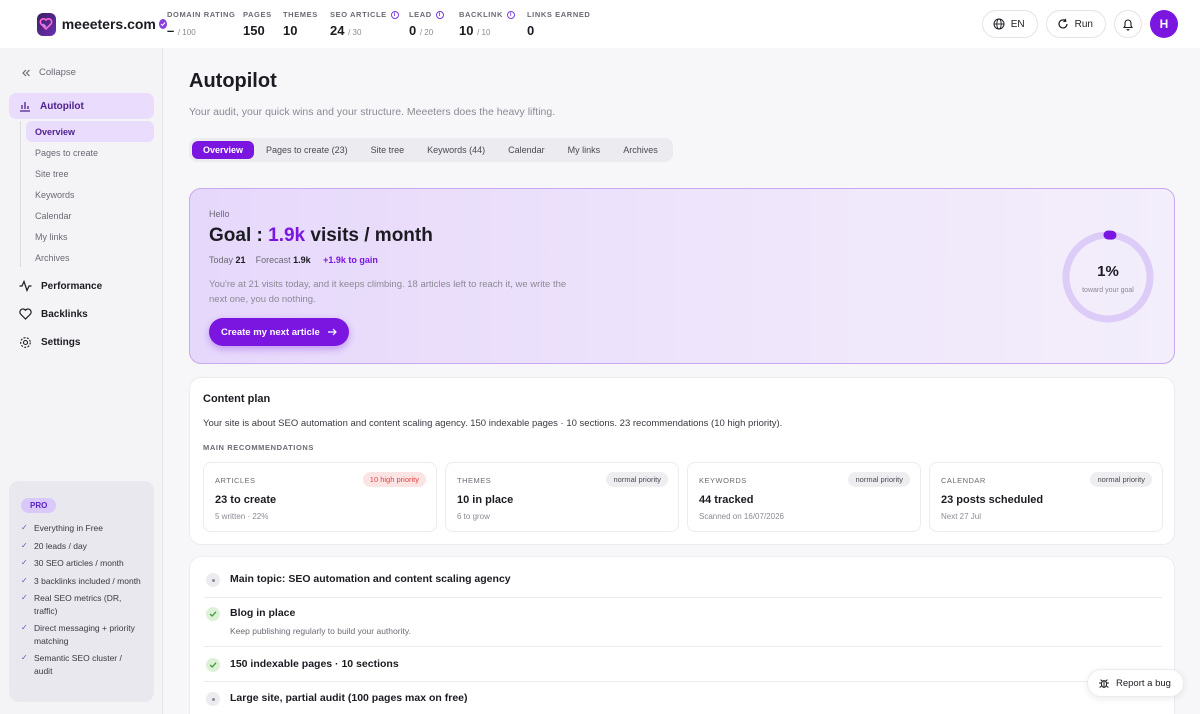 The image size is (1200, 714). Describe the element at coordinates (46, 24) in the screenshot. I see `logo-icon` at that location.